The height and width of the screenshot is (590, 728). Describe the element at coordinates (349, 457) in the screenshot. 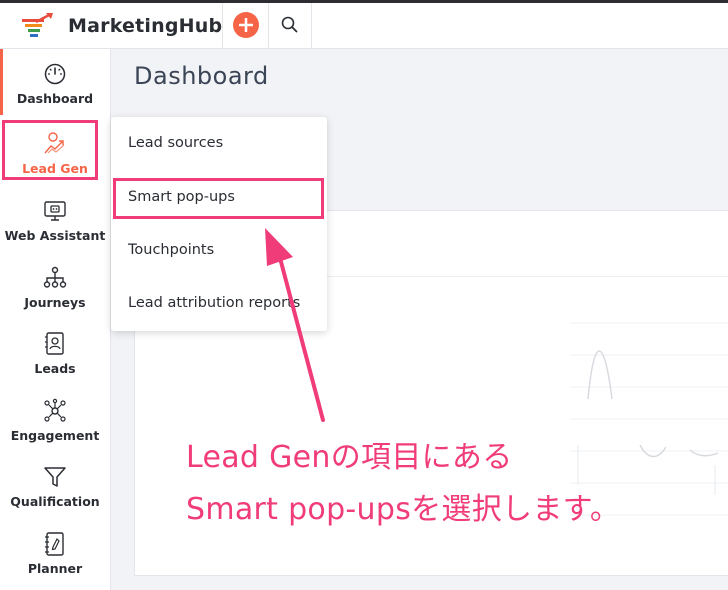

I see `annotation-text-line-1: Lead Genの項目にある` at that location.